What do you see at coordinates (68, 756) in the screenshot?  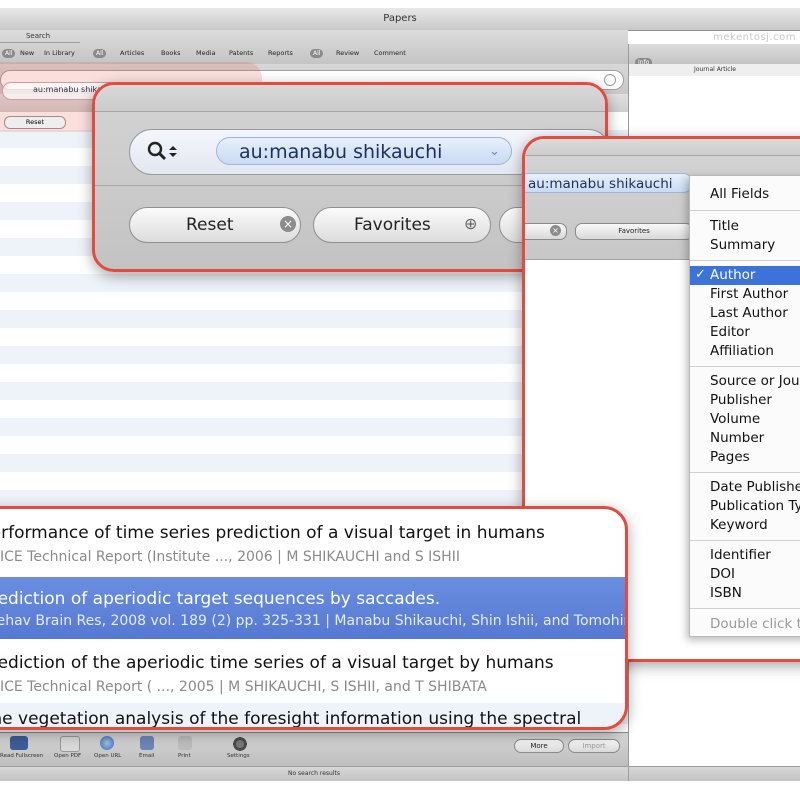 I see `open-pdf-label: Open PDF` at bounding box center [68, 756].